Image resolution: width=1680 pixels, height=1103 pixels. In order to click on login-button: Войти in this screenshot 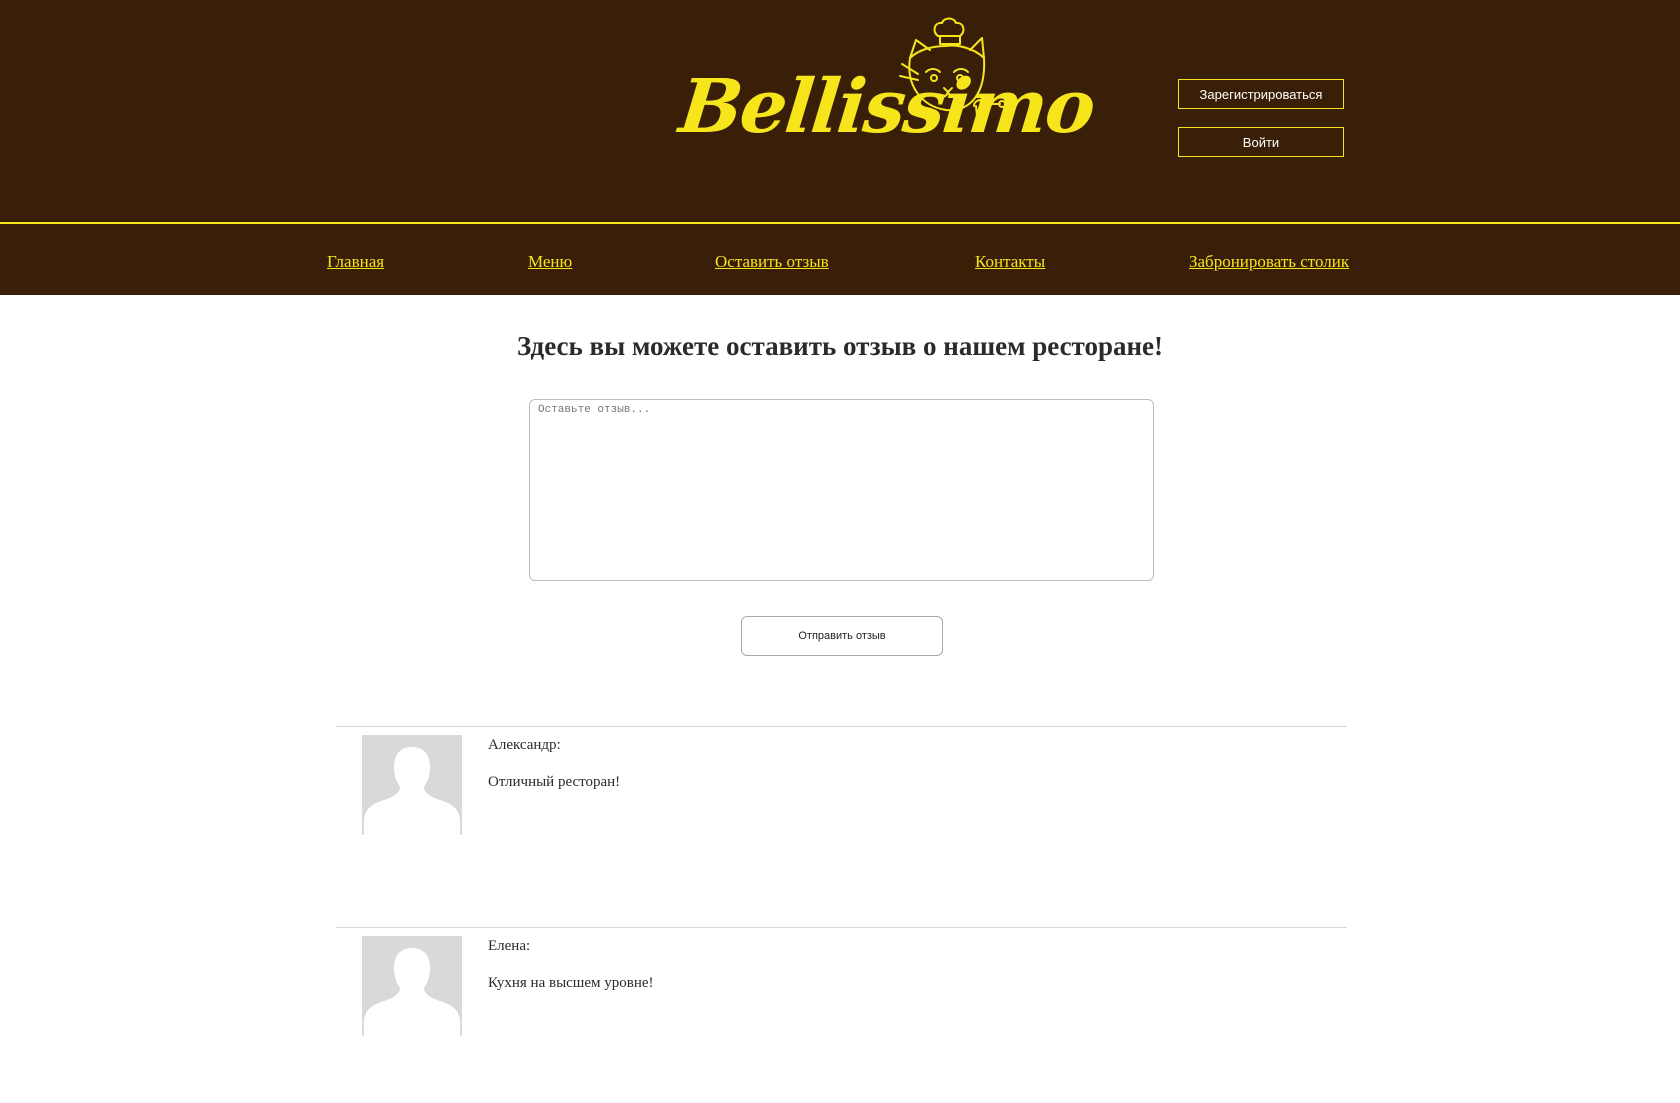, I will do `click(1261, 142)`.